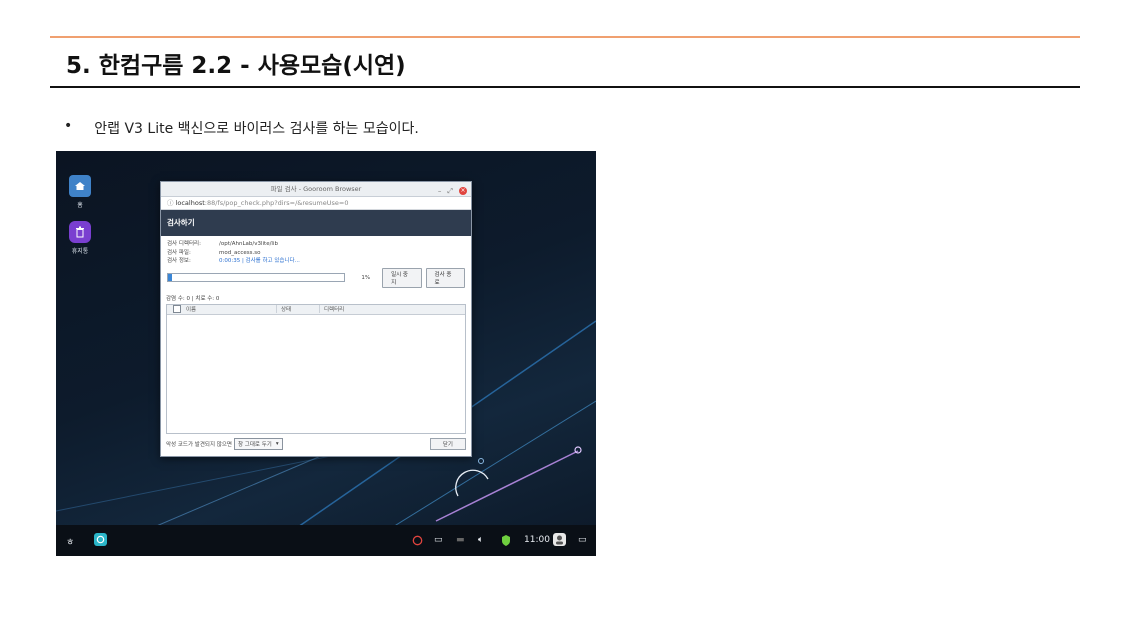  What do you see at coordinates (276, 203) in the screenshot?
I see `url-path: :88/fs/pop_check.php?dirs=/&resumeUse=0` at bounding box center [276, 203].